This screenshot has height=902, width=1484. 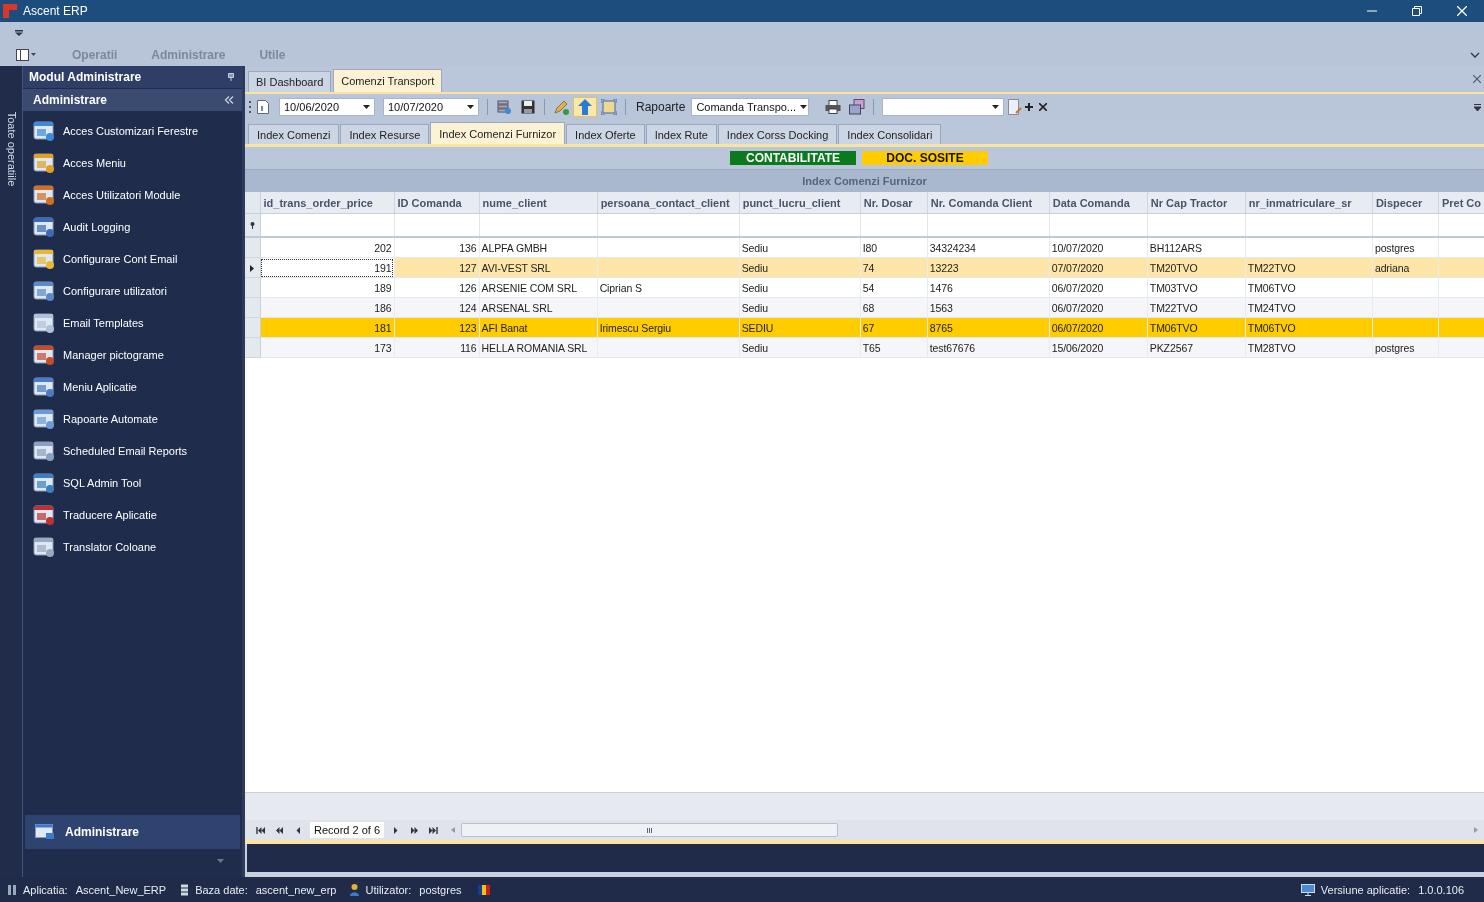 I want to click on status-value: postgres, so click(x=440, y=889).